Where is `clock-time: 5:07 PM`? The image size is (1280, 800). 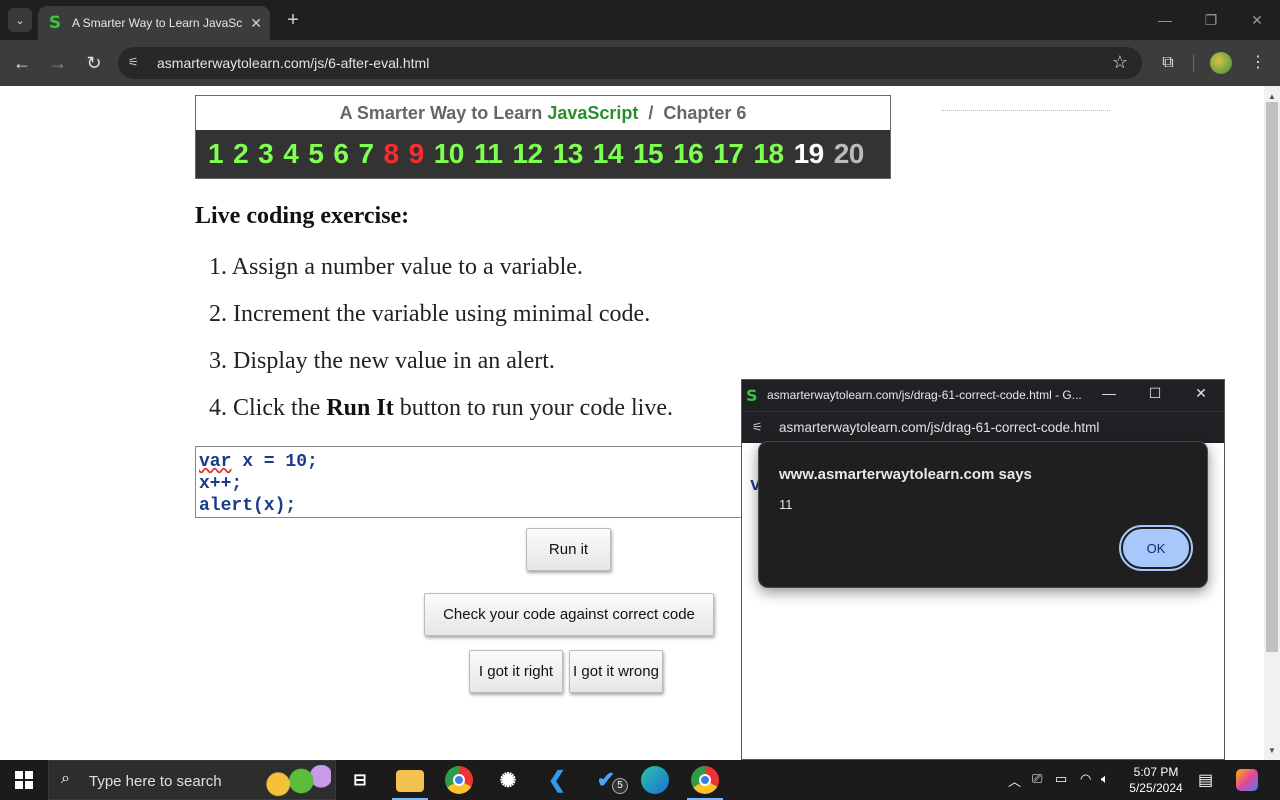 clock-time: 5:07 PM is located at coordinates (1156, 772).